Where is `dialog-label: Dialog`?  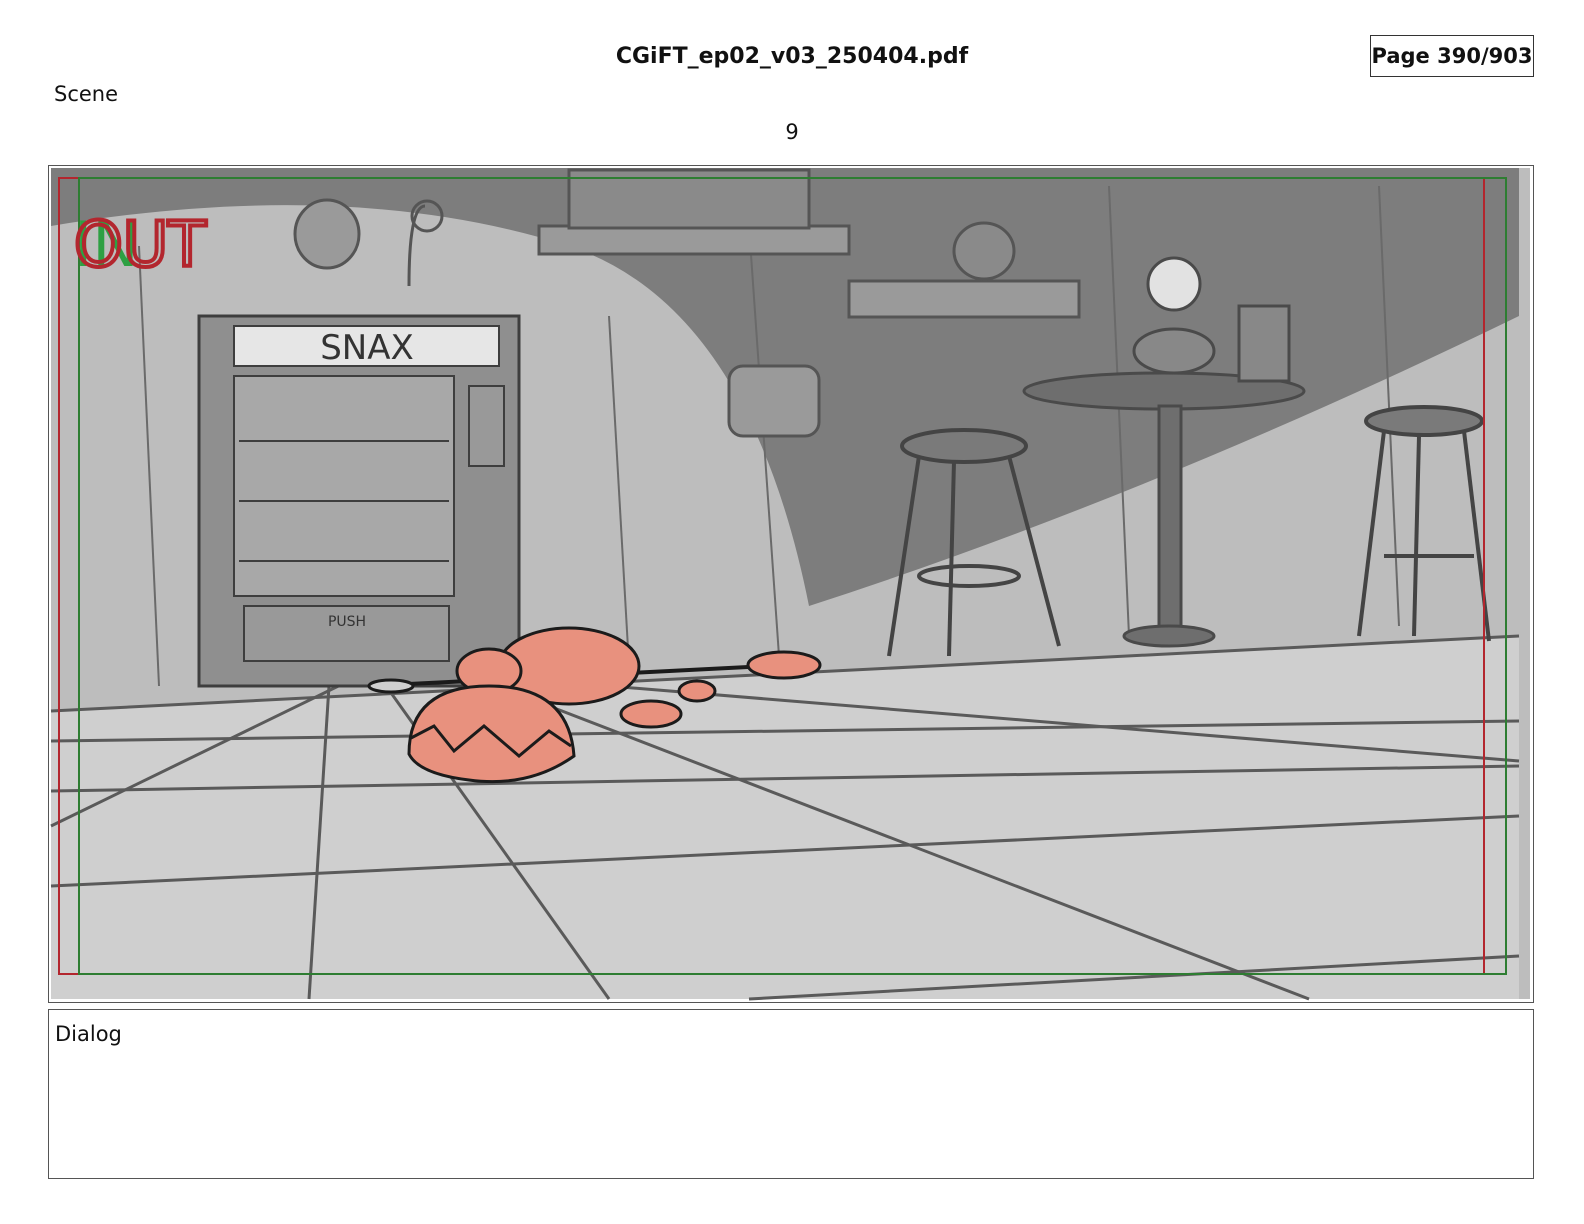
dialog-label: Dialog is located at coordinates (88, 1034).